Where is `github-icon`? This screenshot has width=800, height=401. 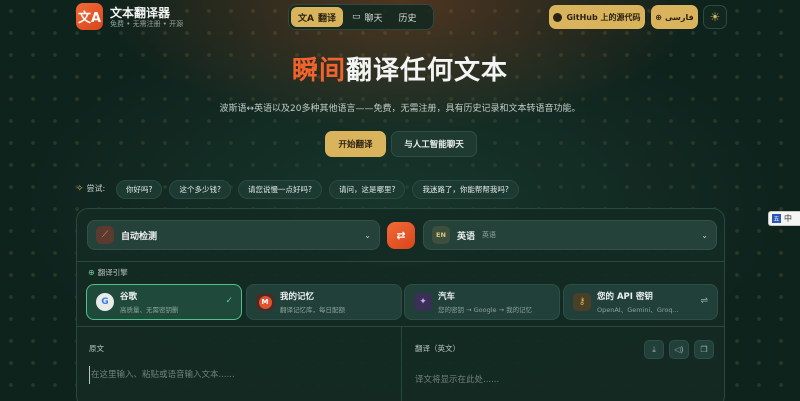 github-icon is located at coordinates (558, 17).